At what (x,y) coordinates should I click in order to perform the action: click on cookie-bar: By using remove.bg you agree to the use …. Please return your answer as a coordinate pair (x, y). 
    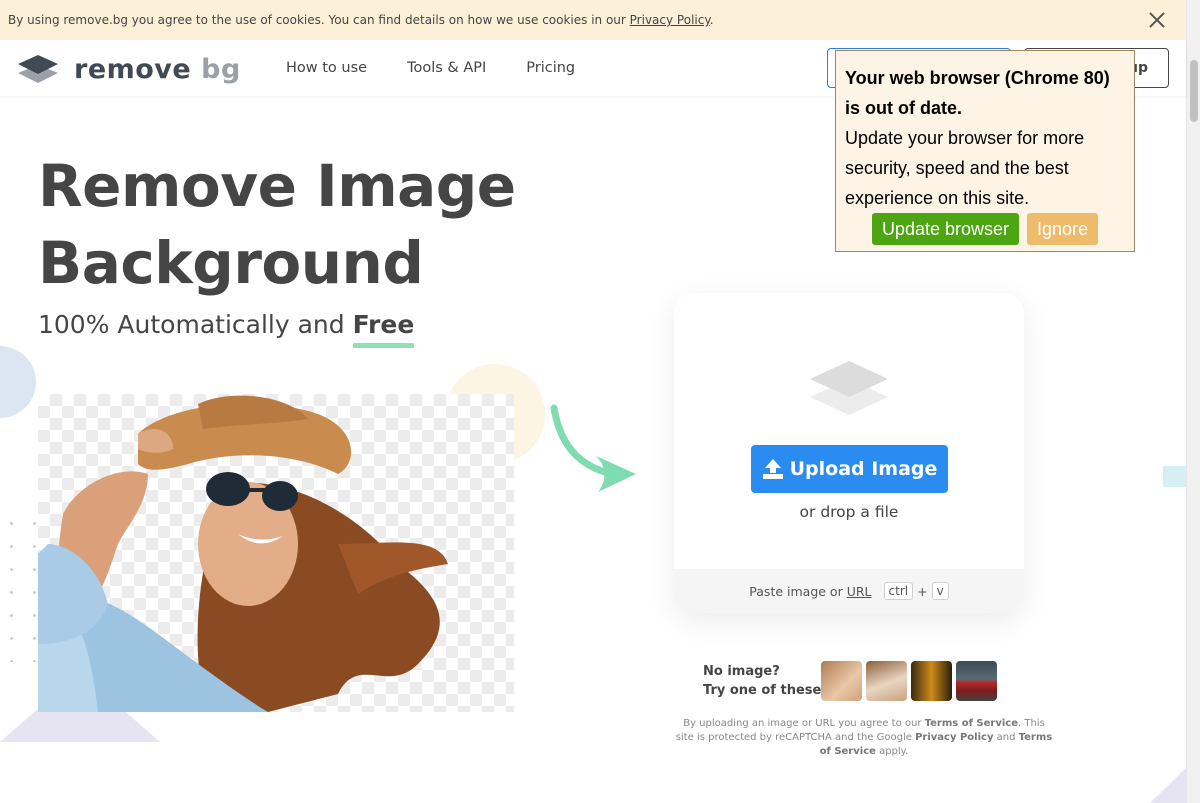
    Looking at the image, I should click on (593, 20).